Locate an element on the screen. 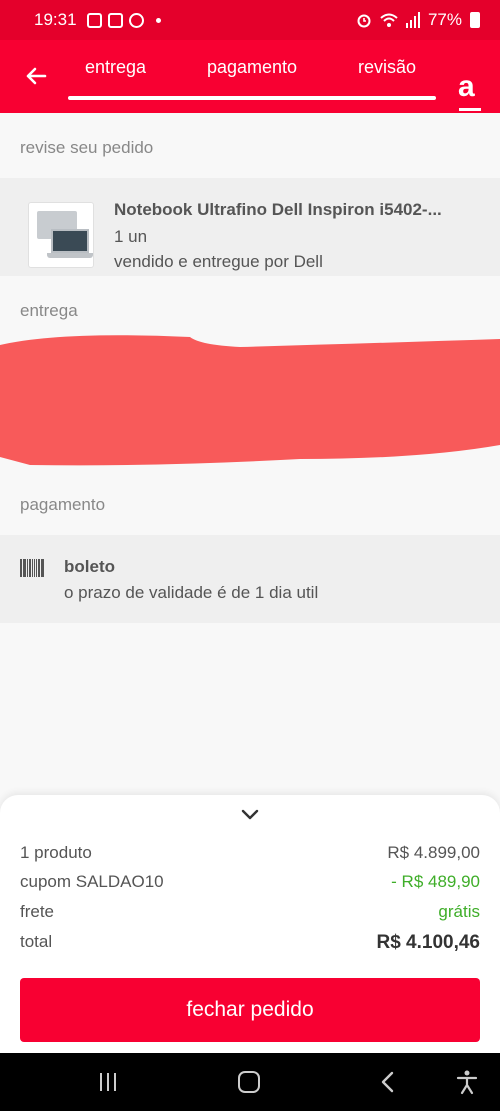 This screenshot has width=500, height=1111. system-icons: 77% is located at coordinates (418, 20).